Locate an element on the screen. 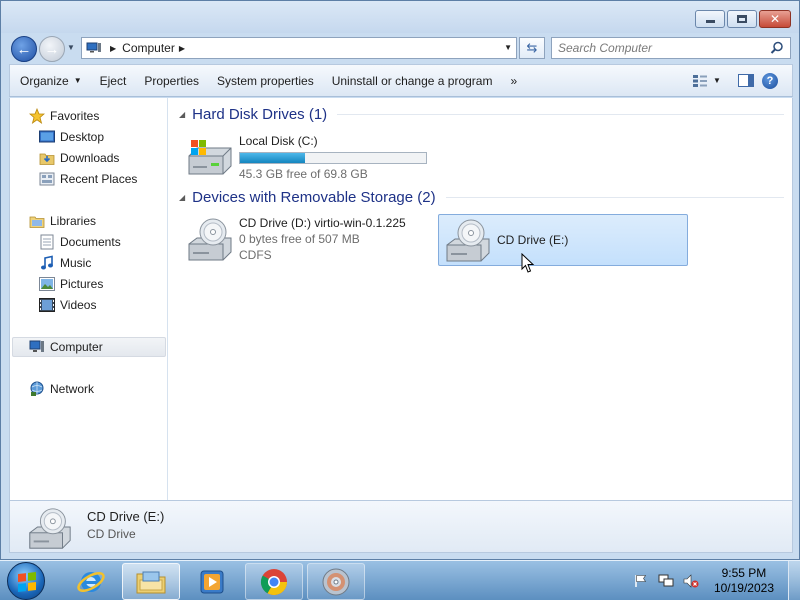  nav-computer: Computer is located at coordinates (89, 347).